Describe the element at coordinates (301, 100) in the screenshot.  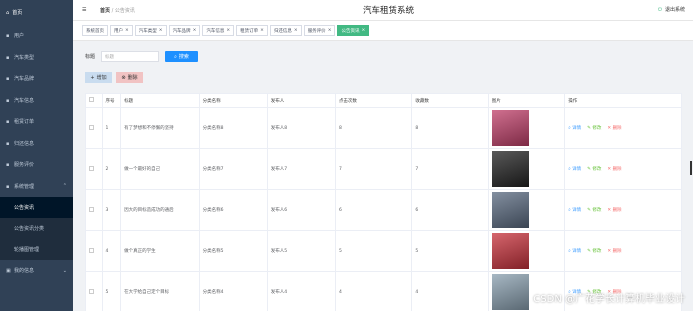
I see `column-header: 发布人` at that location.